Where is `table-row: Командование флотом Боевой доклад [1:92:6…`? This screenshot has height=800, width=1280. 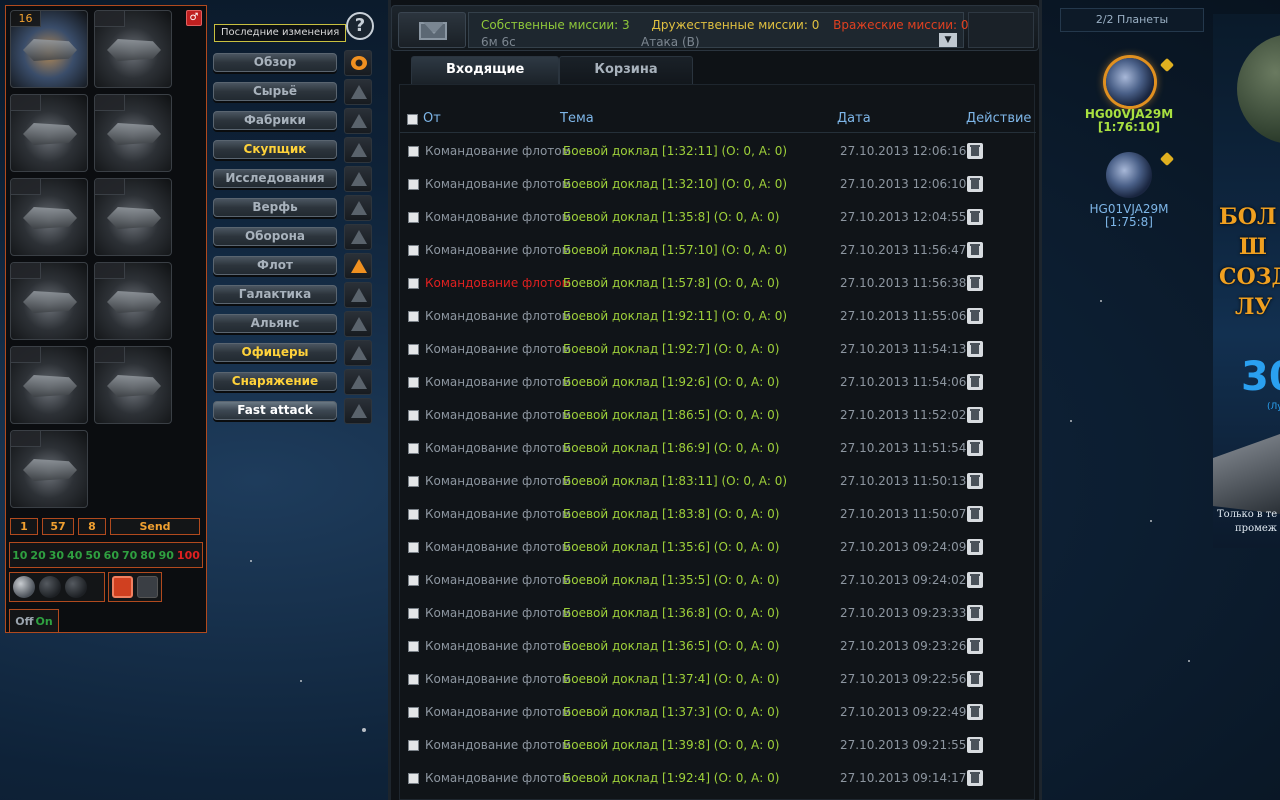 table-row: Командование флотом Боевой доклад [1:92:6… is located at coordinates (718, 382).